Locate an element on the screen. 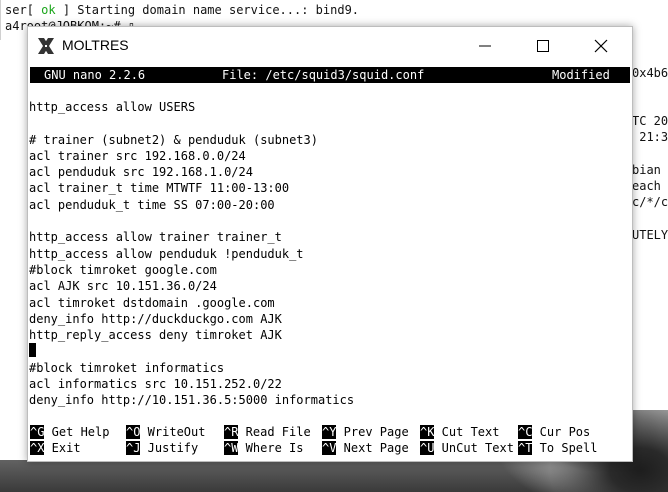  editor-line: acl informatics src 10.151.252.0/22 is located at coordinates (330, 384).